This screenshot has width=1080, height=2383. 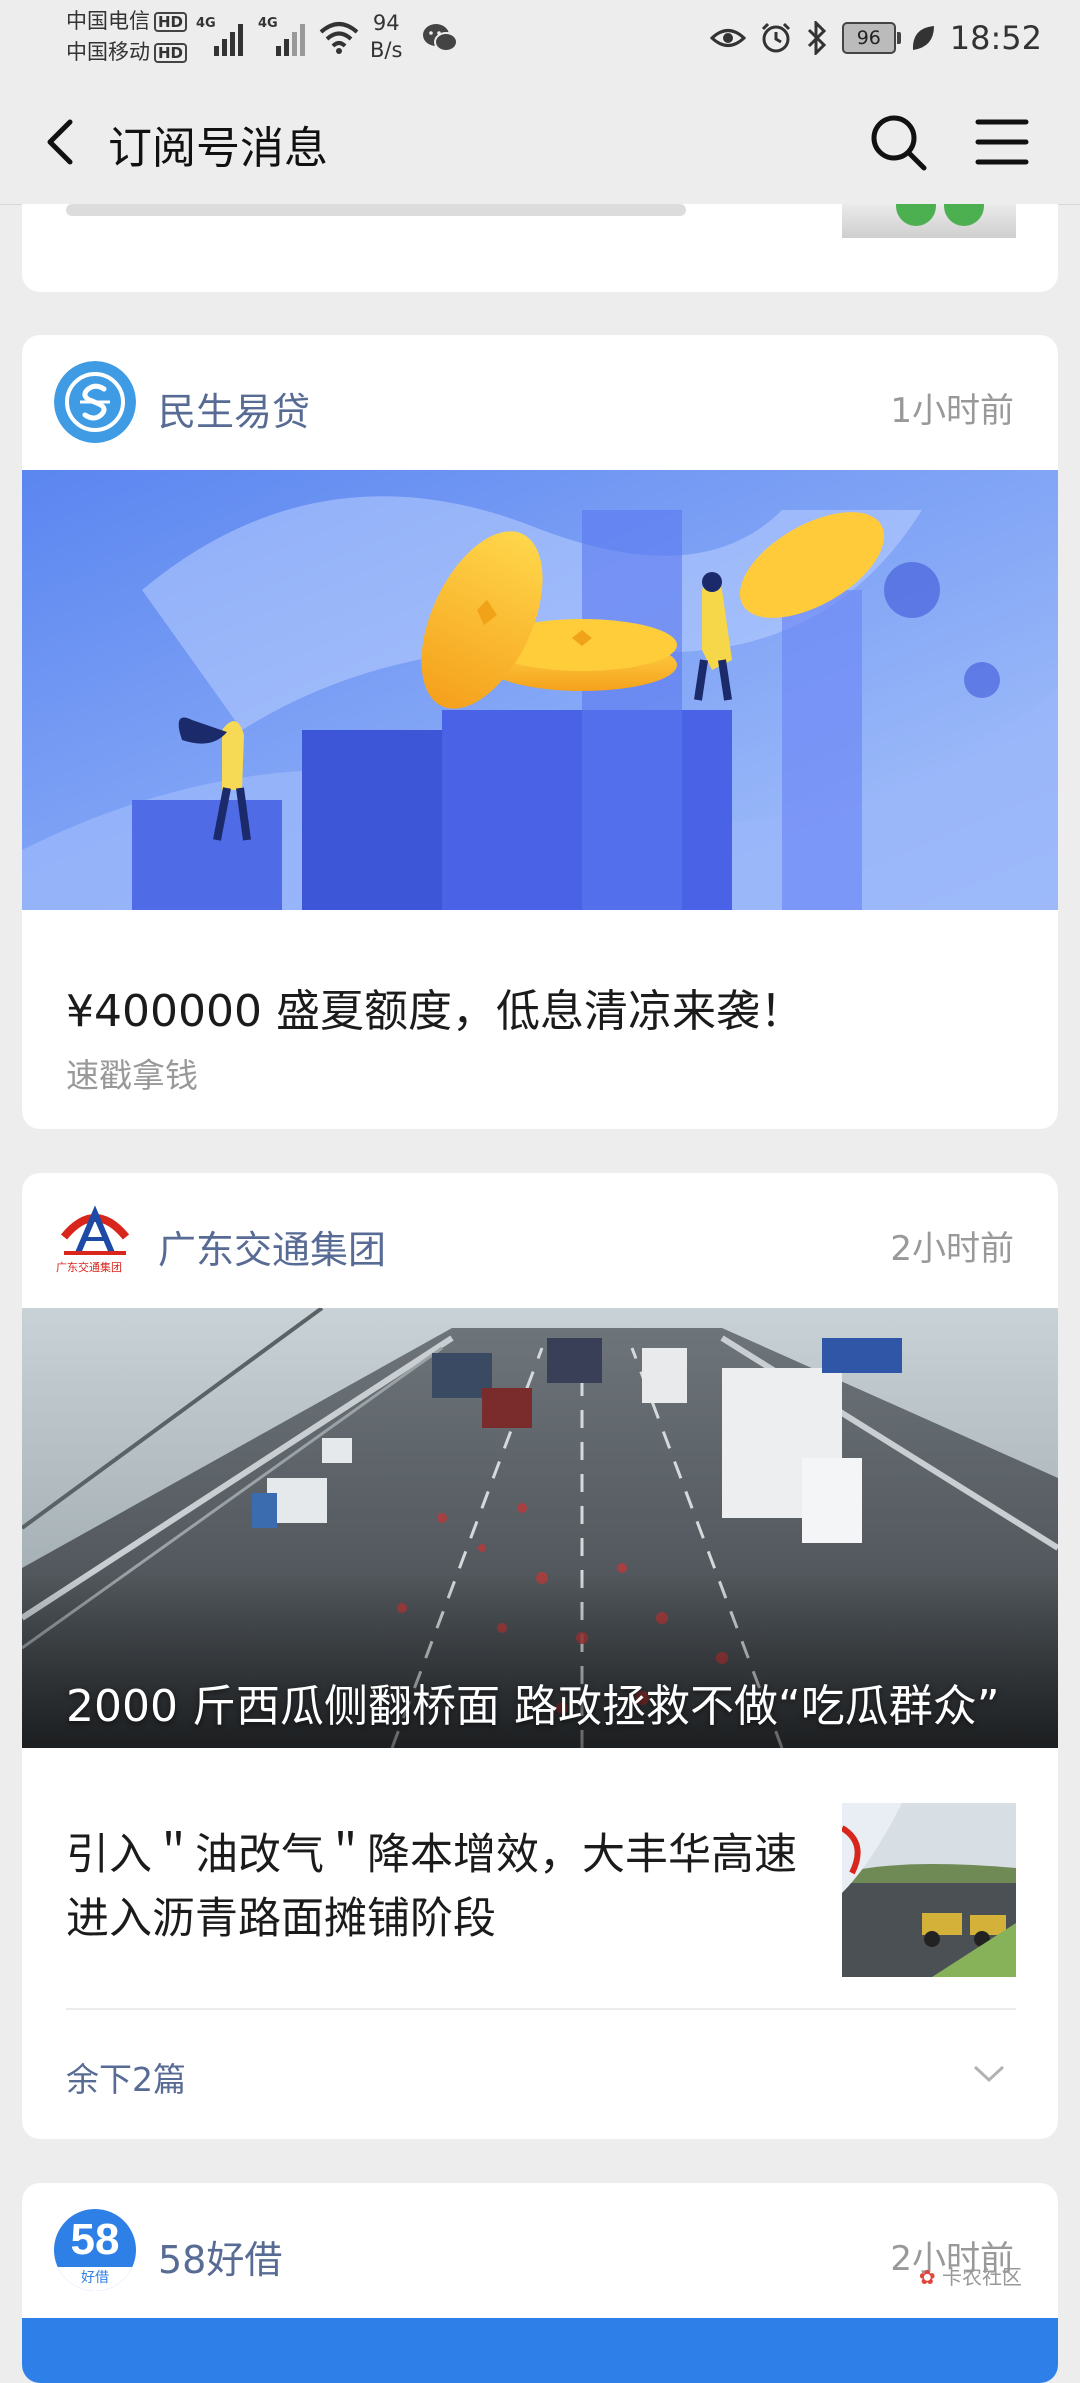 What do you see at coordinates (970, 2277) in the screenshot?
I see `watermark: ✿ 卡农社区` at bounding box center [970, 2277].